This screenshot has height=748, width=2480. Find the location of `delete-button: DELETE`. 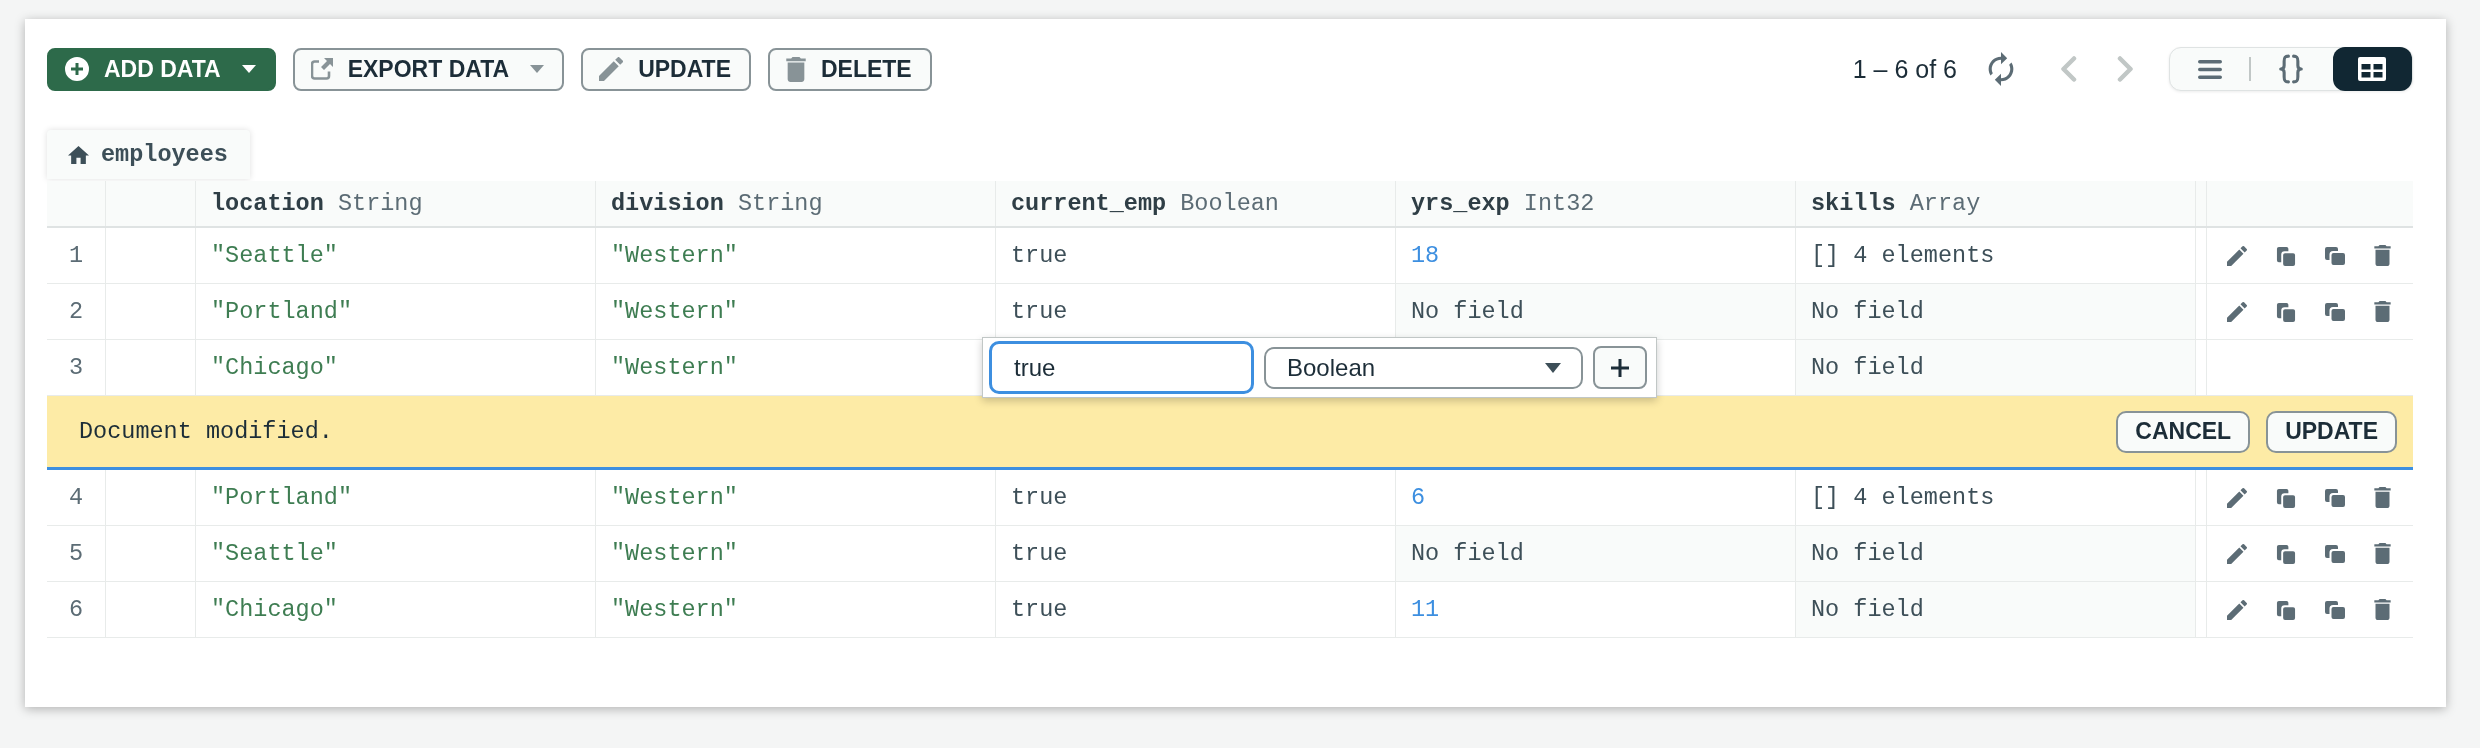

delete-button: DELETE is located at coordinates (850, 69).